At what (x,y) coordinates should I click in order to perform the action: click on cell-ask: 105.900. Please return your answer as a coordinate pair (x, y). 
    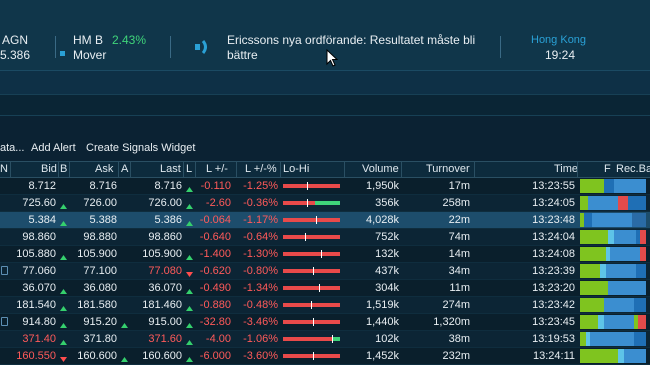
    Looking at the image, I should click on (97, 254).